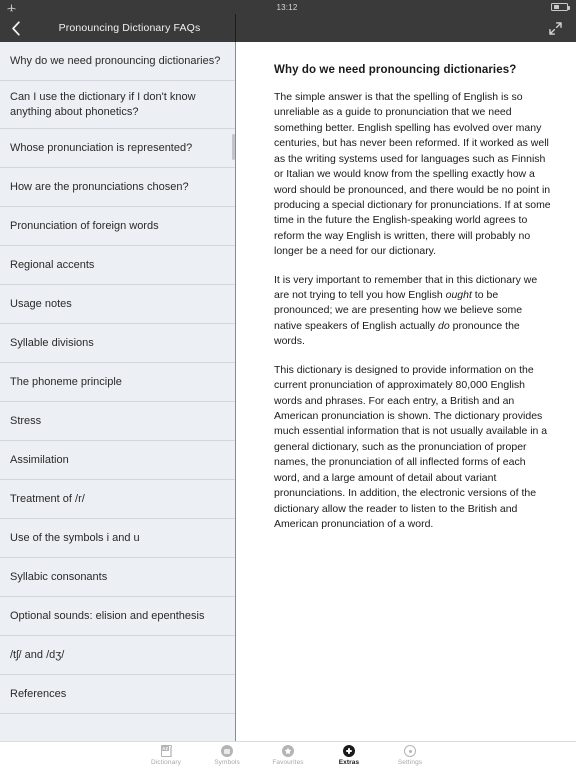 This screenshot has height=768, width=576. I want to click on battery-icon, so click(560, 7).